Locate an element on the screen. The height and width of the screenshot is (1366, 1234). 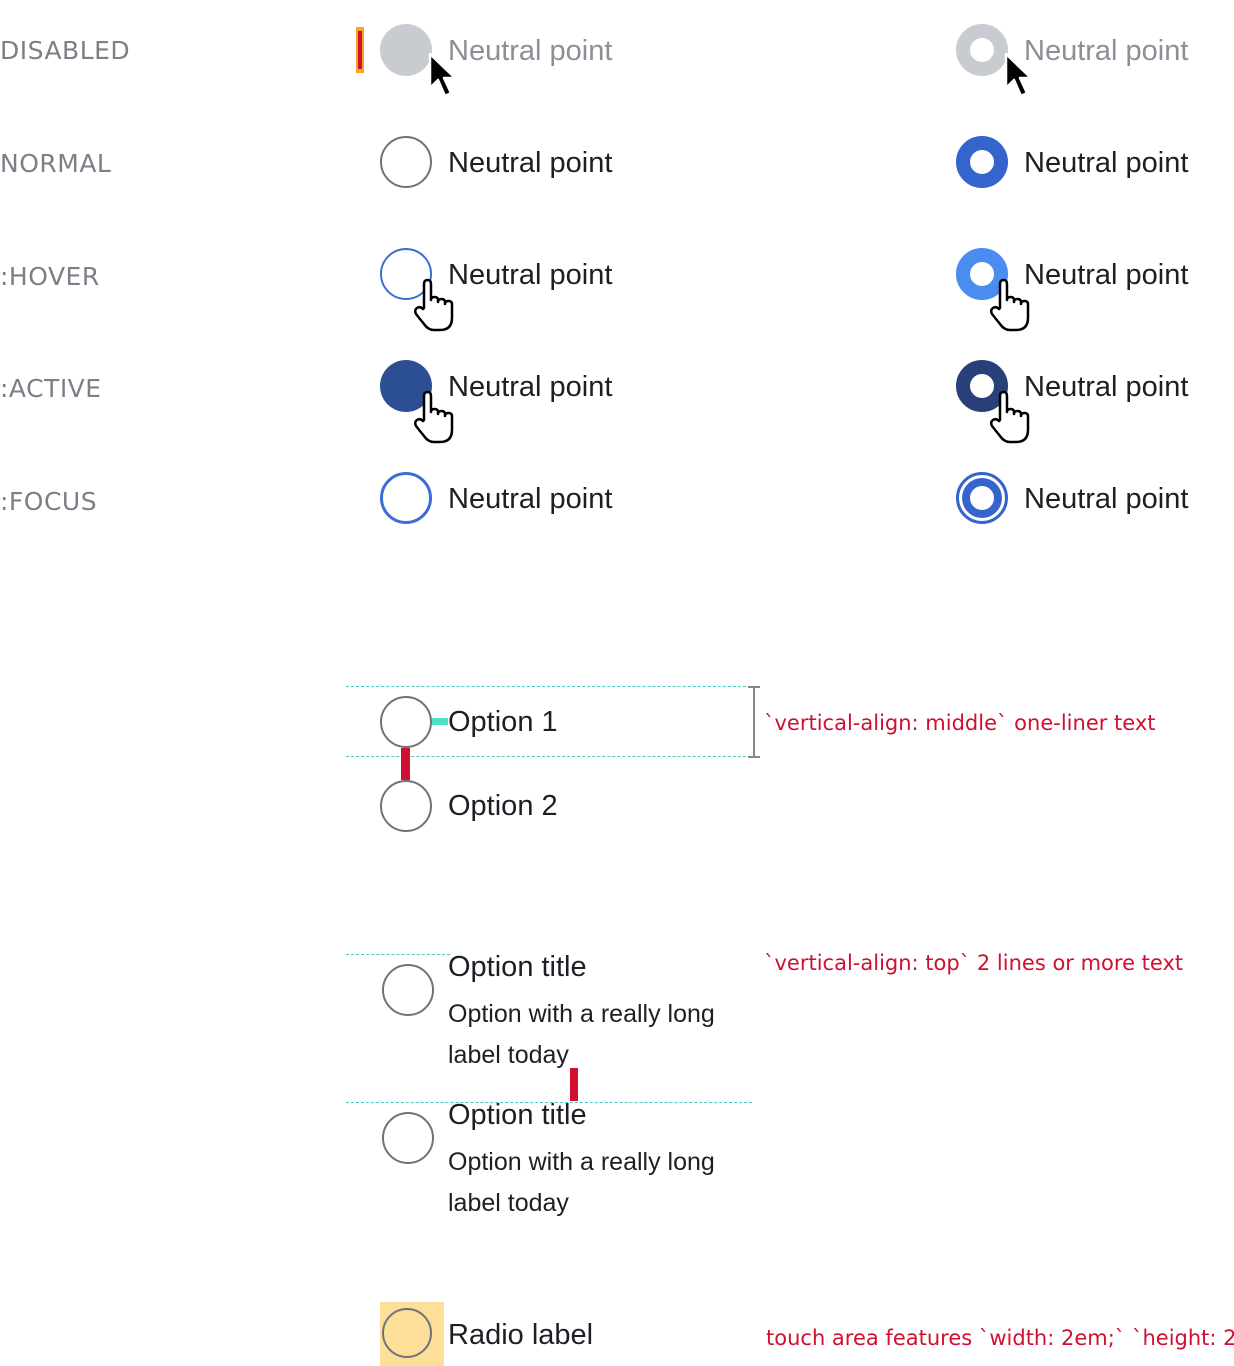
state-label-disabled: DISABLED is located at coordinates (65, 50).